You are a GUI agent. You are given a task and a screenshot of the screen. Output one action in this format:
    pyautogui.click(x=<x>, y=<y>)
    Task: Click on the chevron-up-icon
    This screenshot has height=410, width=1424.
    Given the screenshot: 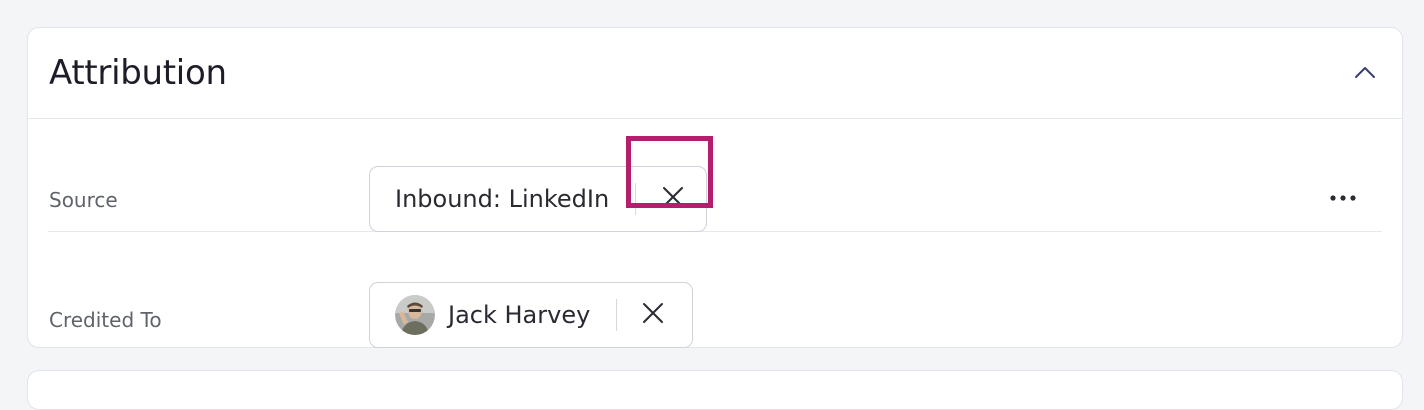 What is the action you would take?
    pyautogui.click(x=1365, y=73)
    